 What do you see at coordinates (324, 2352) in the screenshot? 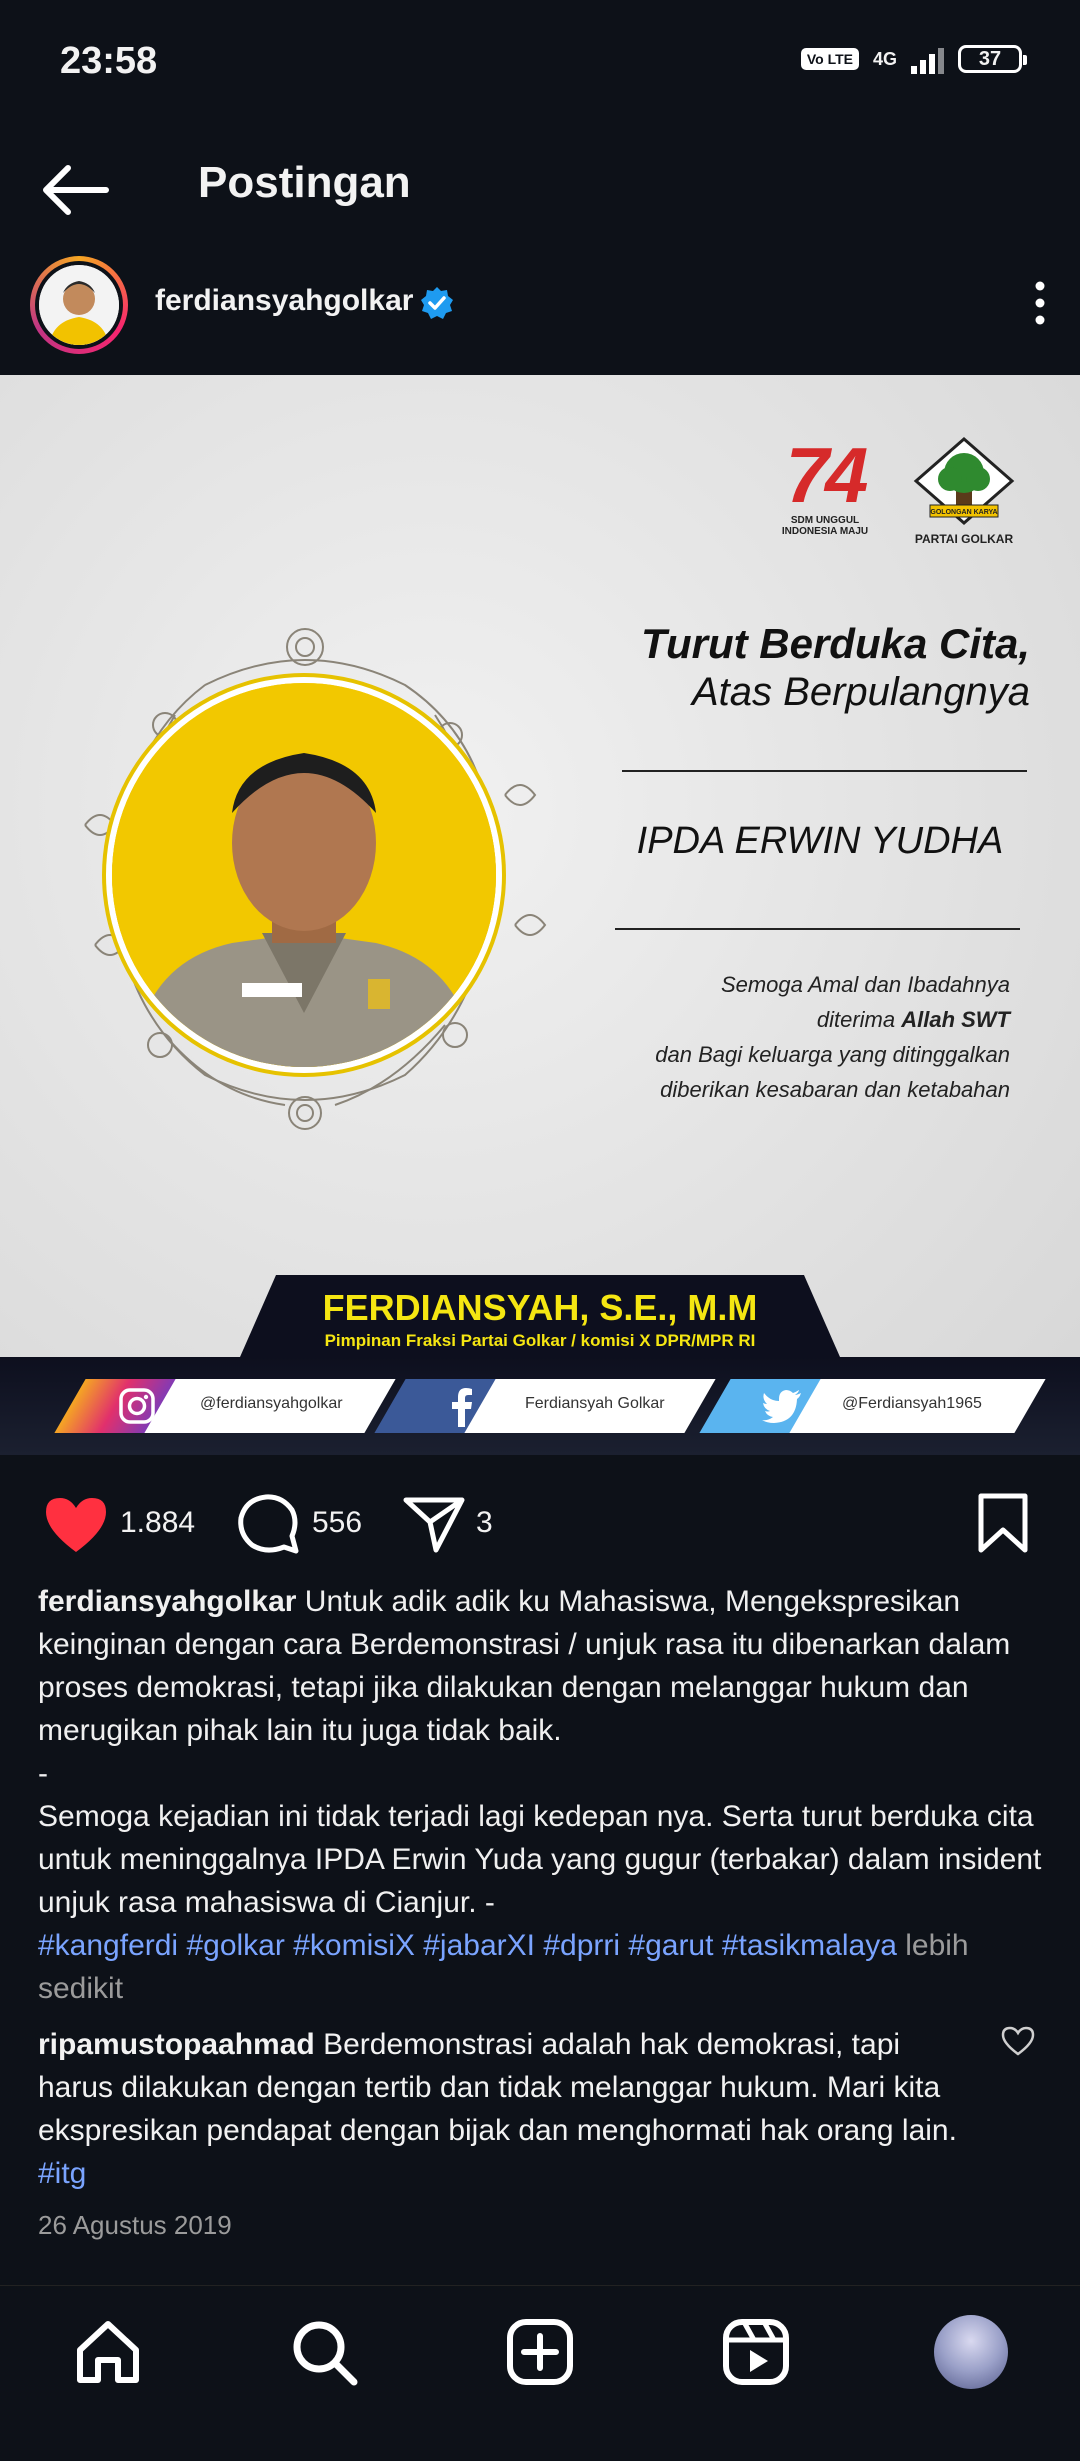
I see `search-icon` at bounding box center [324, 2352].